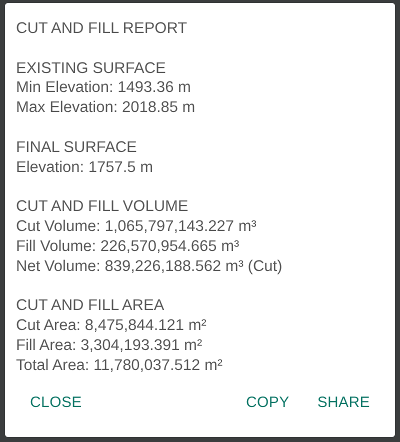 The image size is (400, 442). What do you see at coordinates (119, 366) in the screenshot?
I see `report-line: Total Area: 11,780,037.512 m²` at bounding box center [119, 366].